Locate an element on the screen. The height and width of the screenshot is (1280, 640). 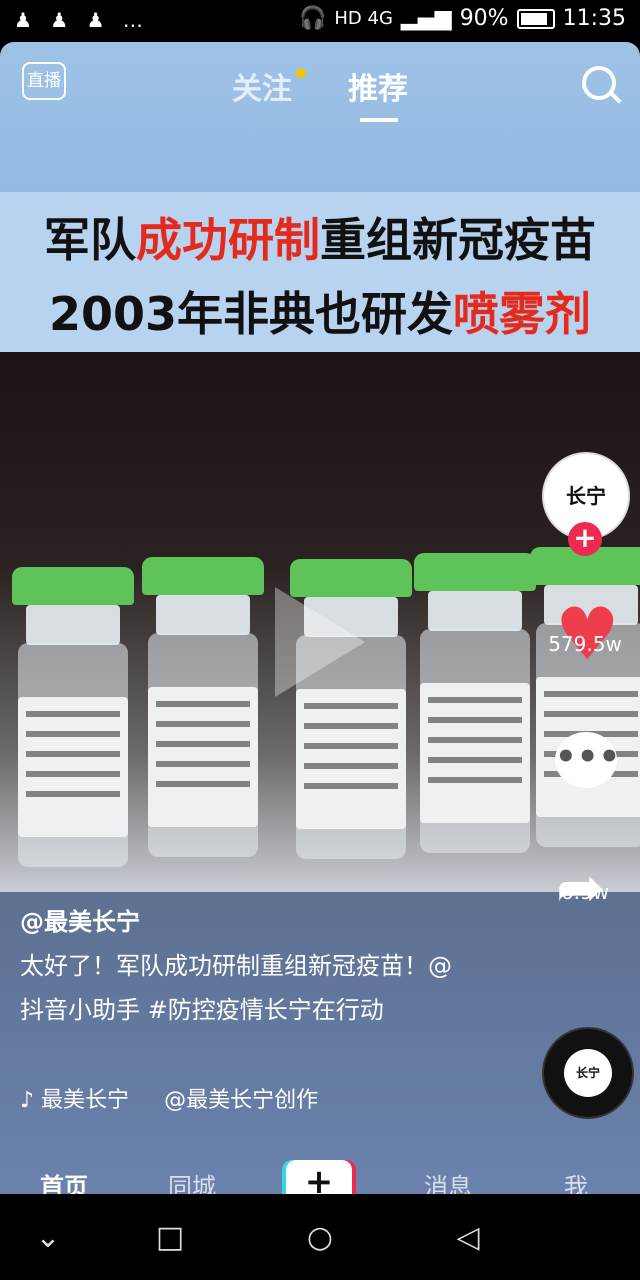
tab-follow: 关注 is located at coordinates (262, 86).